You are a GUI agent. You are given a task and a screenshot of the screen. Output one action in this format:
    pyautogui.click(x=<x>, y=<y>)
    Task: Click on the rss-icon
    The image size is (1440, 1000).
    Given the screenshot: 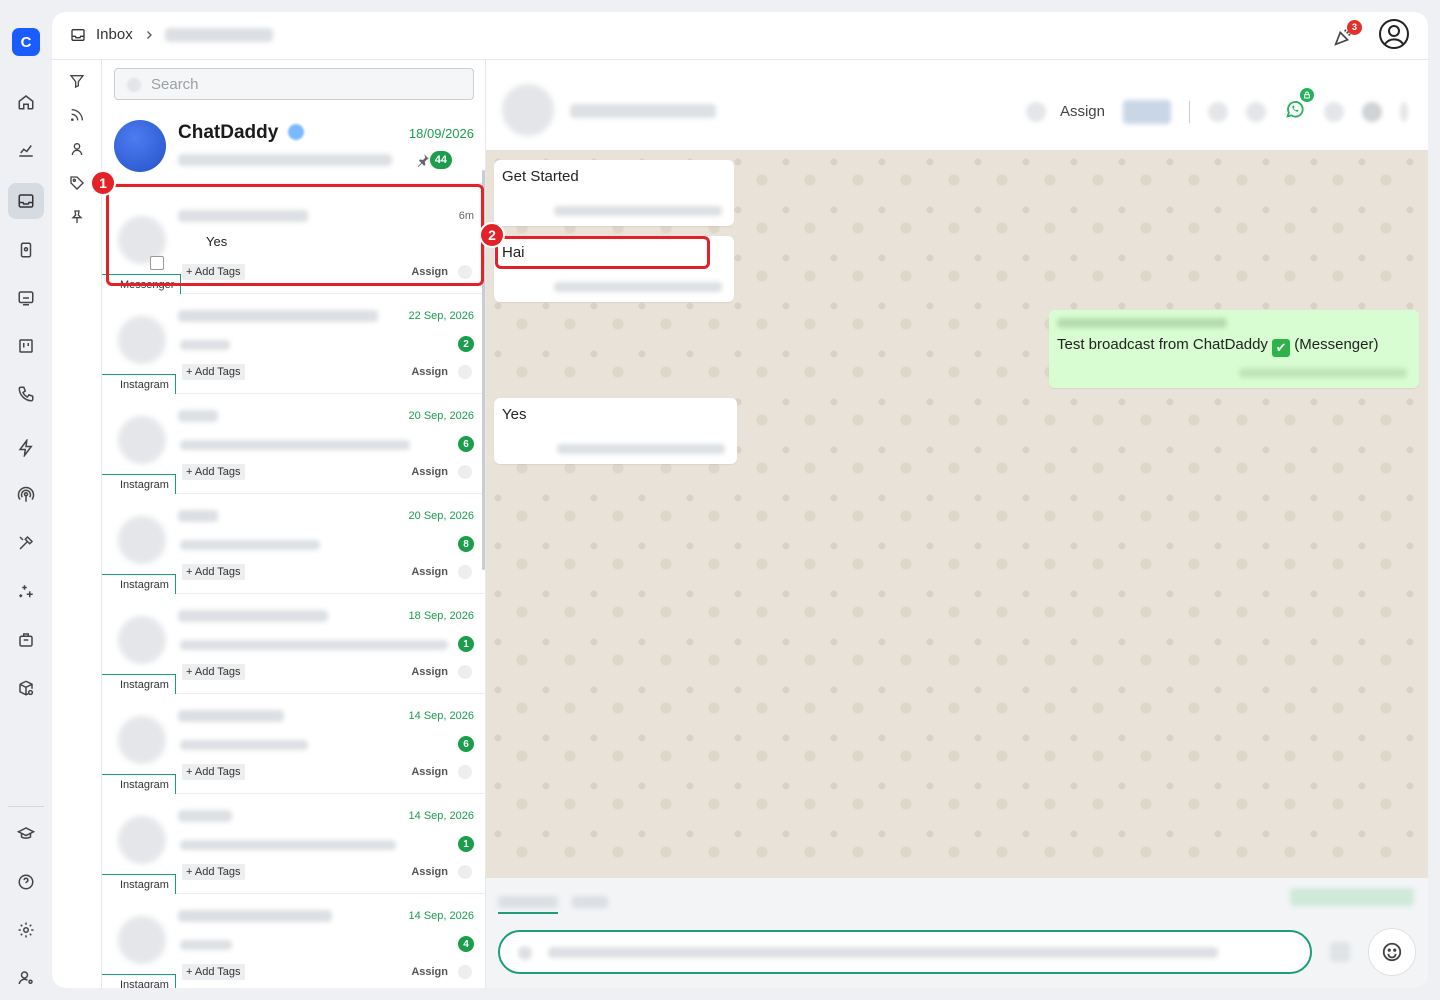 What is the action you would take?
    pyautogui.click(x=77, y=115)
    